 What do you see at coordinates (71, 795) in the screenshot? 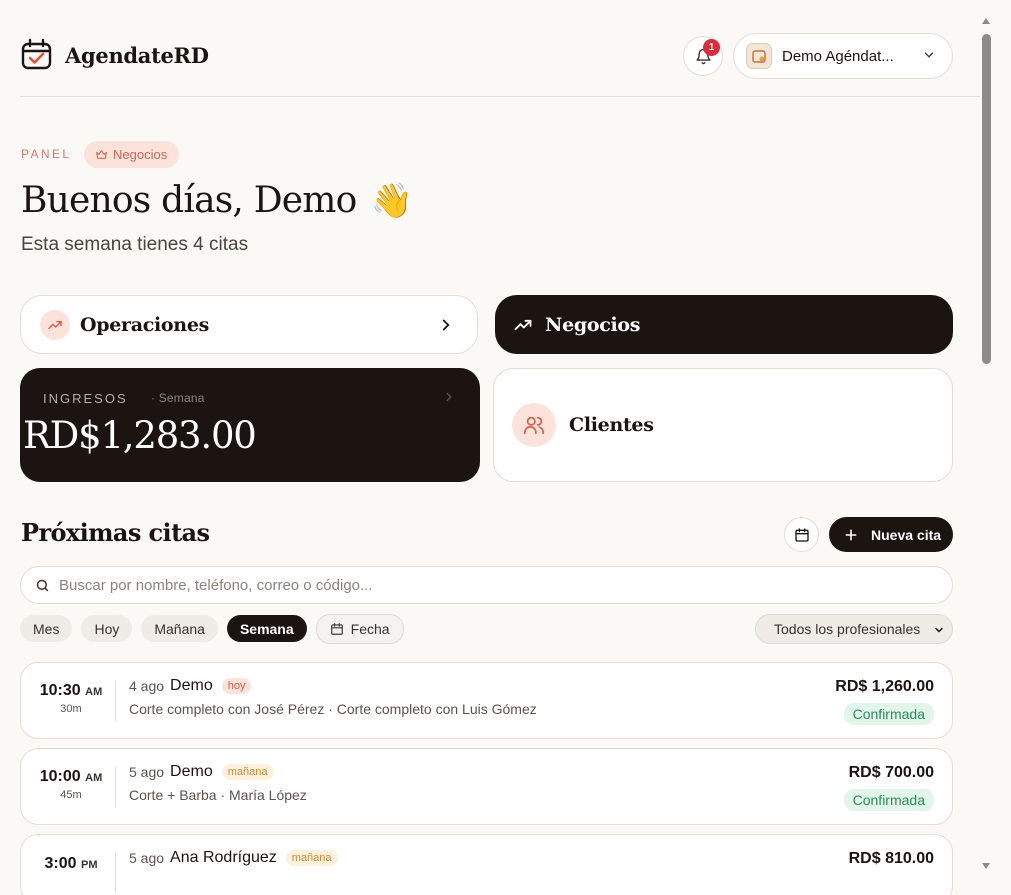
I see `appointment-duration: 45m` at bounding box center [71, 795].